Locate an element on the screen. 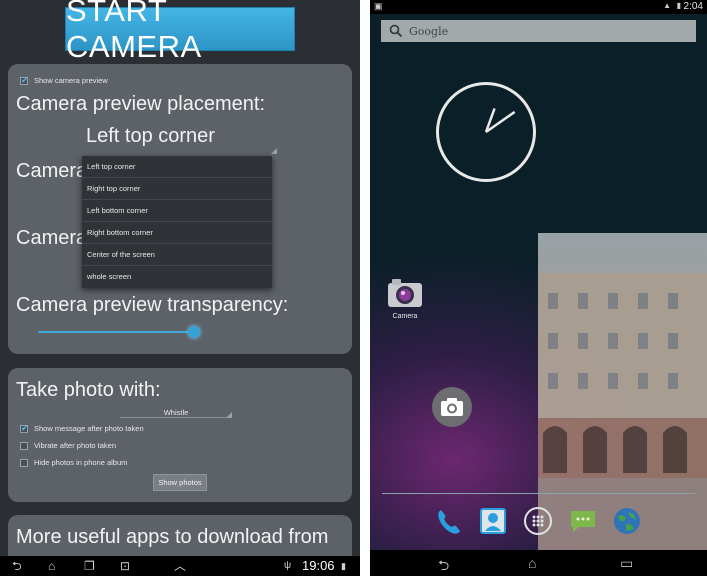 The image size is (707, 576). signal-icon: ▲ is located at coordinates (667, 5).